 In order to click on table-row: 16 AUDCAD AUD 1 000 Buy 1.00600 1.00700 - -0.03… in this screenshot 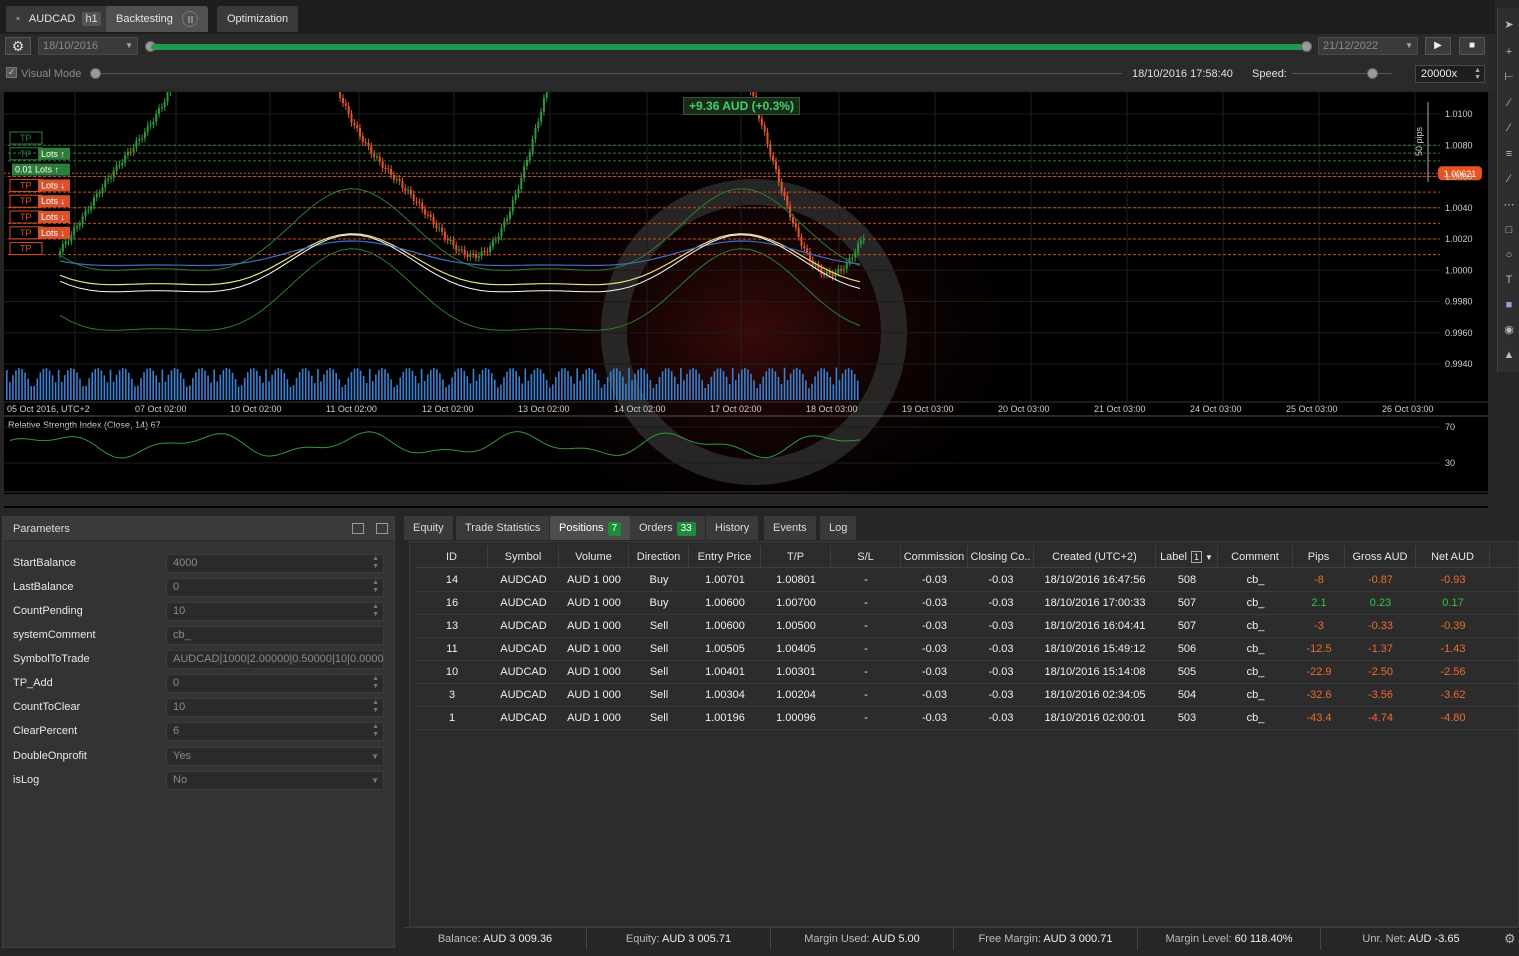, I will do `click(967, 603)`.